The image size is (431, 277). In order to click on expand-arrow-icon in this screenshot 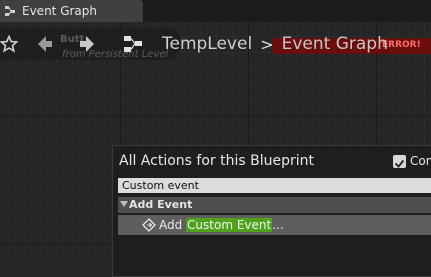, I will do `click(124, 204)`.